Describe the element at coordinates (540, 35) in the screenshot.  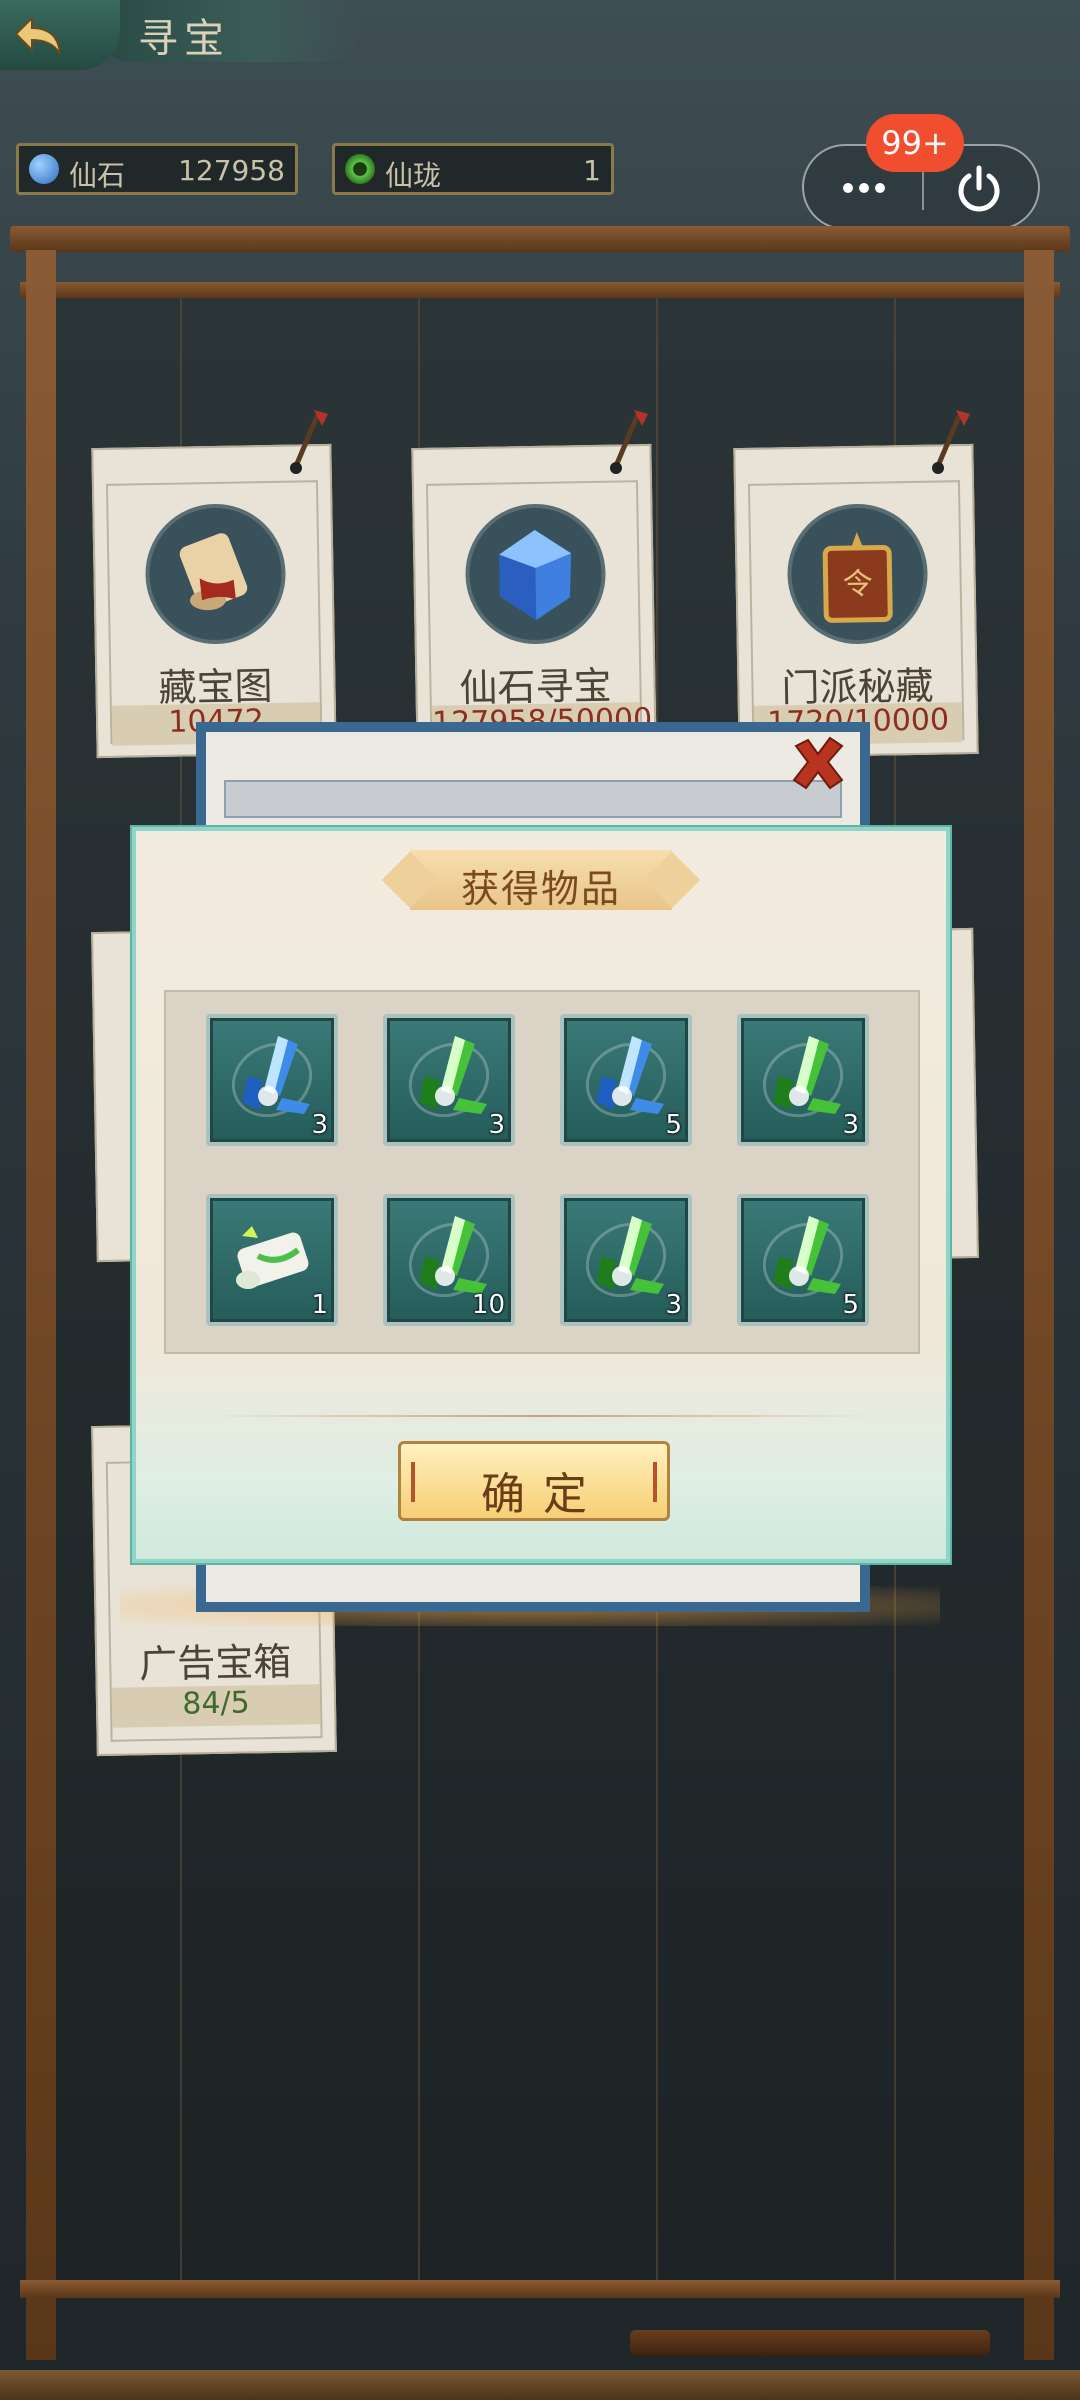
I see `top-bar: 寻宝` at that location.